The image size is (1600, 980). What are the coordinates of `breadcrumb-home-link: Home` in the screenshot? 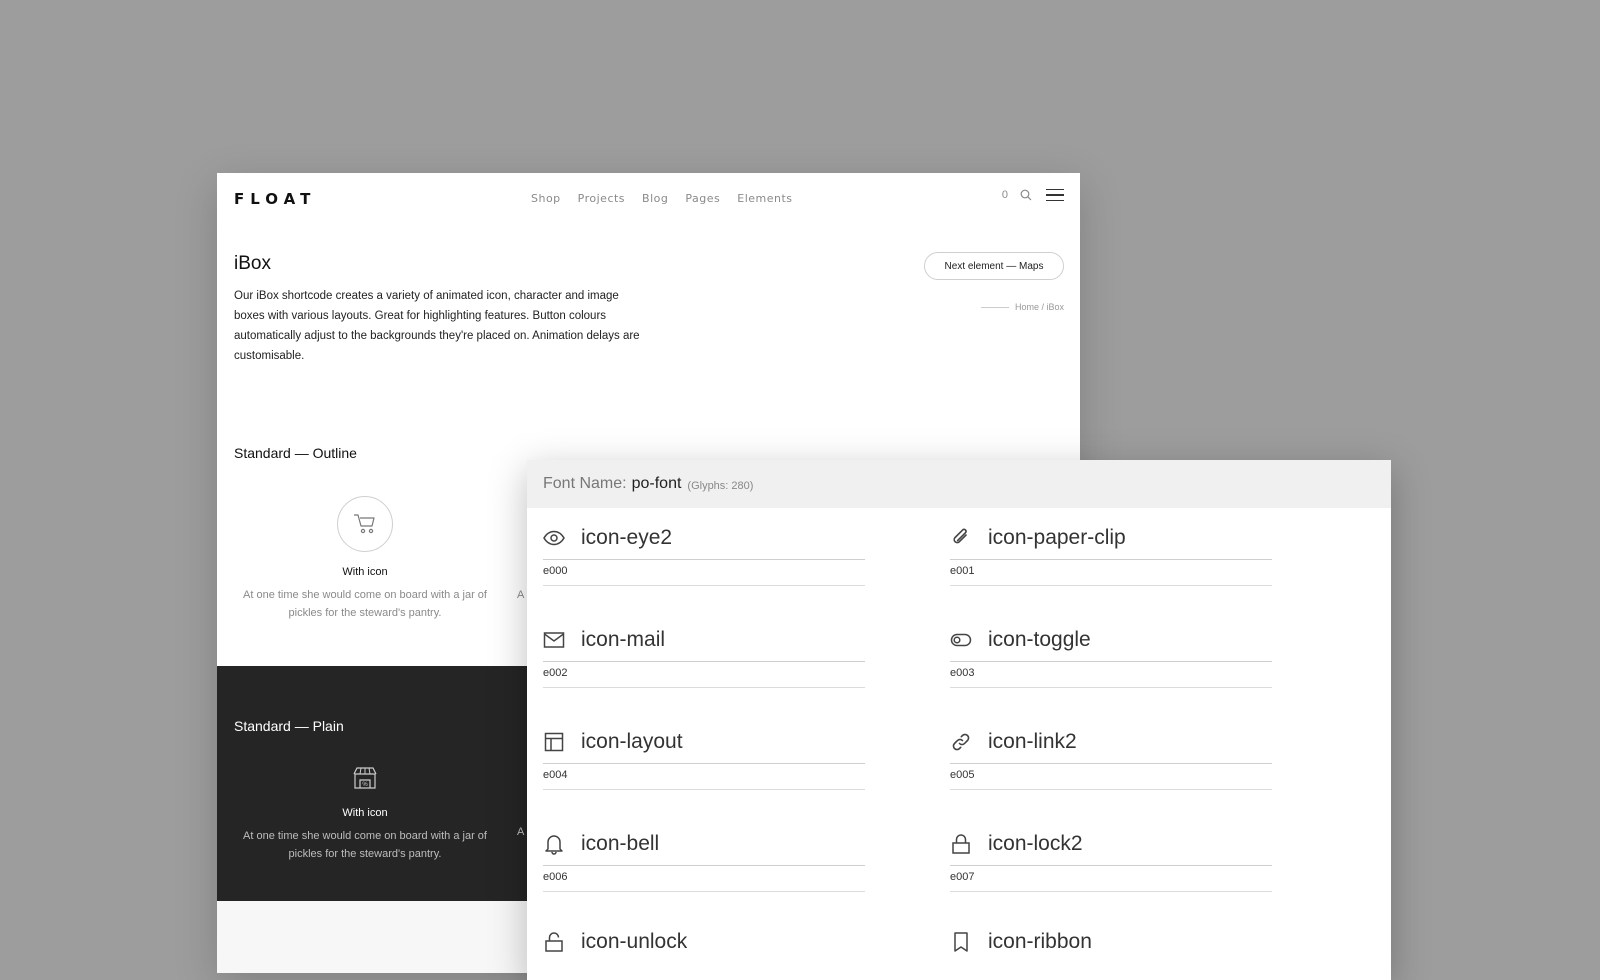 It's located at (1027, 307).